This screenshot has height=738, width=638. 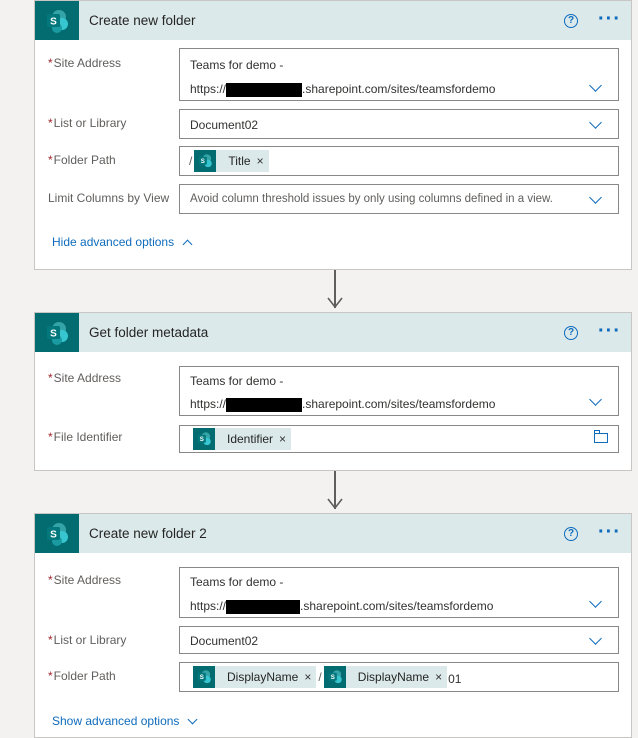 I want to click on list-library-label-text: List or Library, so click(x=90, y=640).